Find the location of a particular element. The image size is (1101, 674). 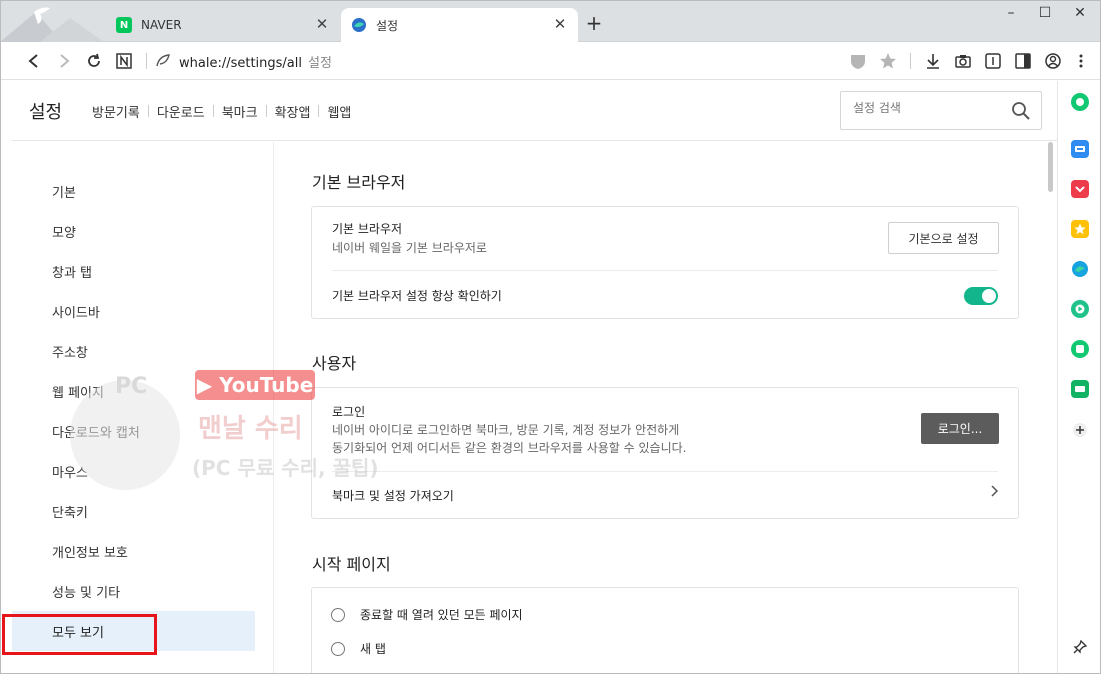

row-subtitle: 동기화되어 언제 어디서든 같은 환경의 브라우저를 사용할 수 있습니다. is located at coordinates (509, 448).